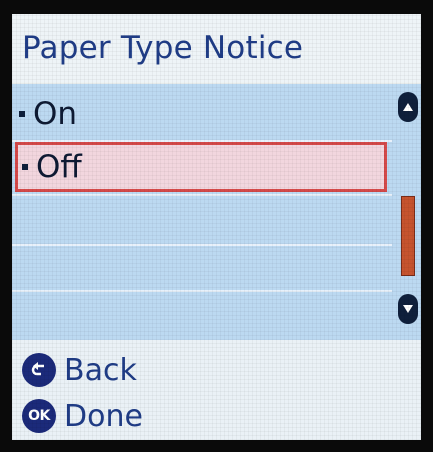 Image resolution: width=433 pixels, height=452 pixels. I want to click on done-hint: OK Done, so click(82, 416).